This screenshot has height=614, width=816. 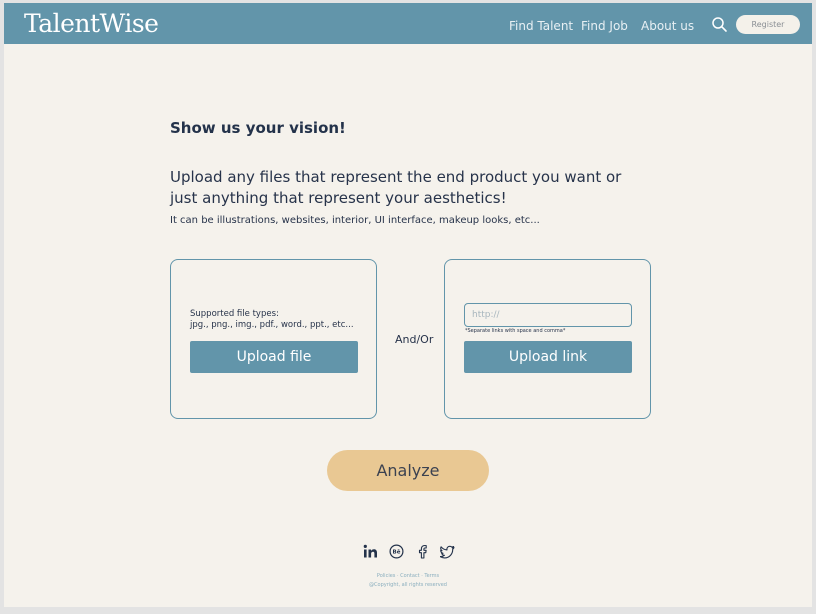 What do you see at coordinates (370, 551) in the screenshot?
I see `linkedin-icon` at bounding box center [370, 551].